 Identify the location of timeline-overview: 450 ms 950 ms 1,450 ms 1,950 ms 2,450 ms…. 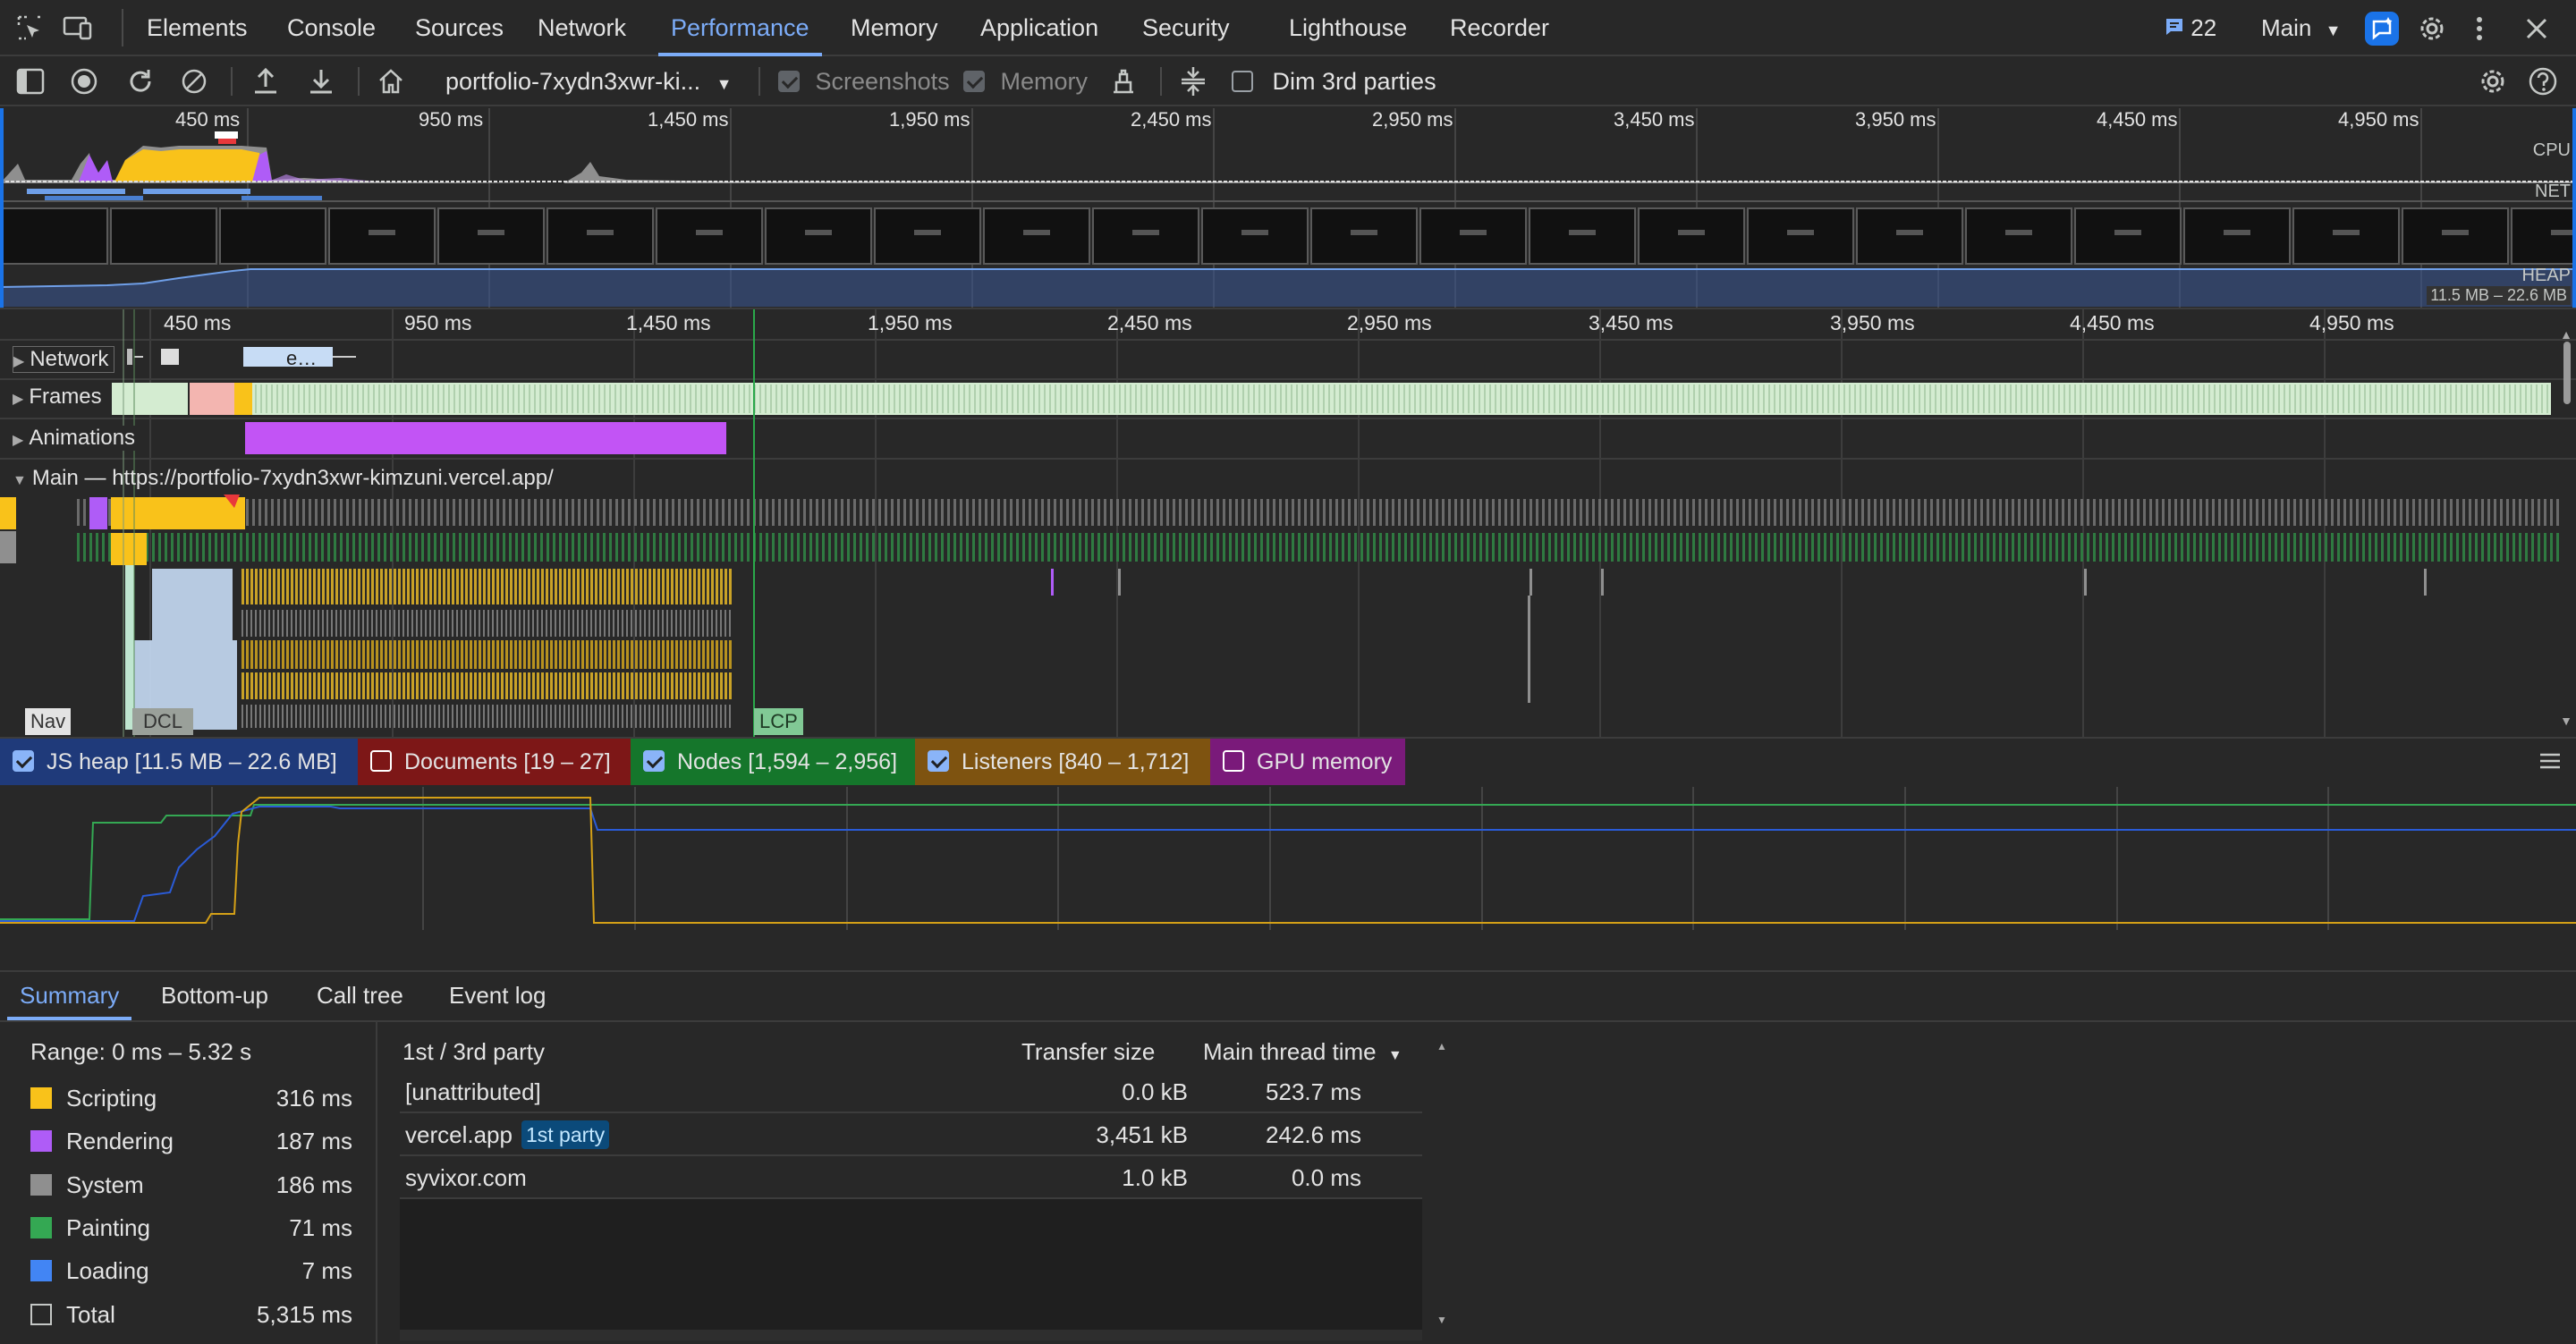
(1288, 208).